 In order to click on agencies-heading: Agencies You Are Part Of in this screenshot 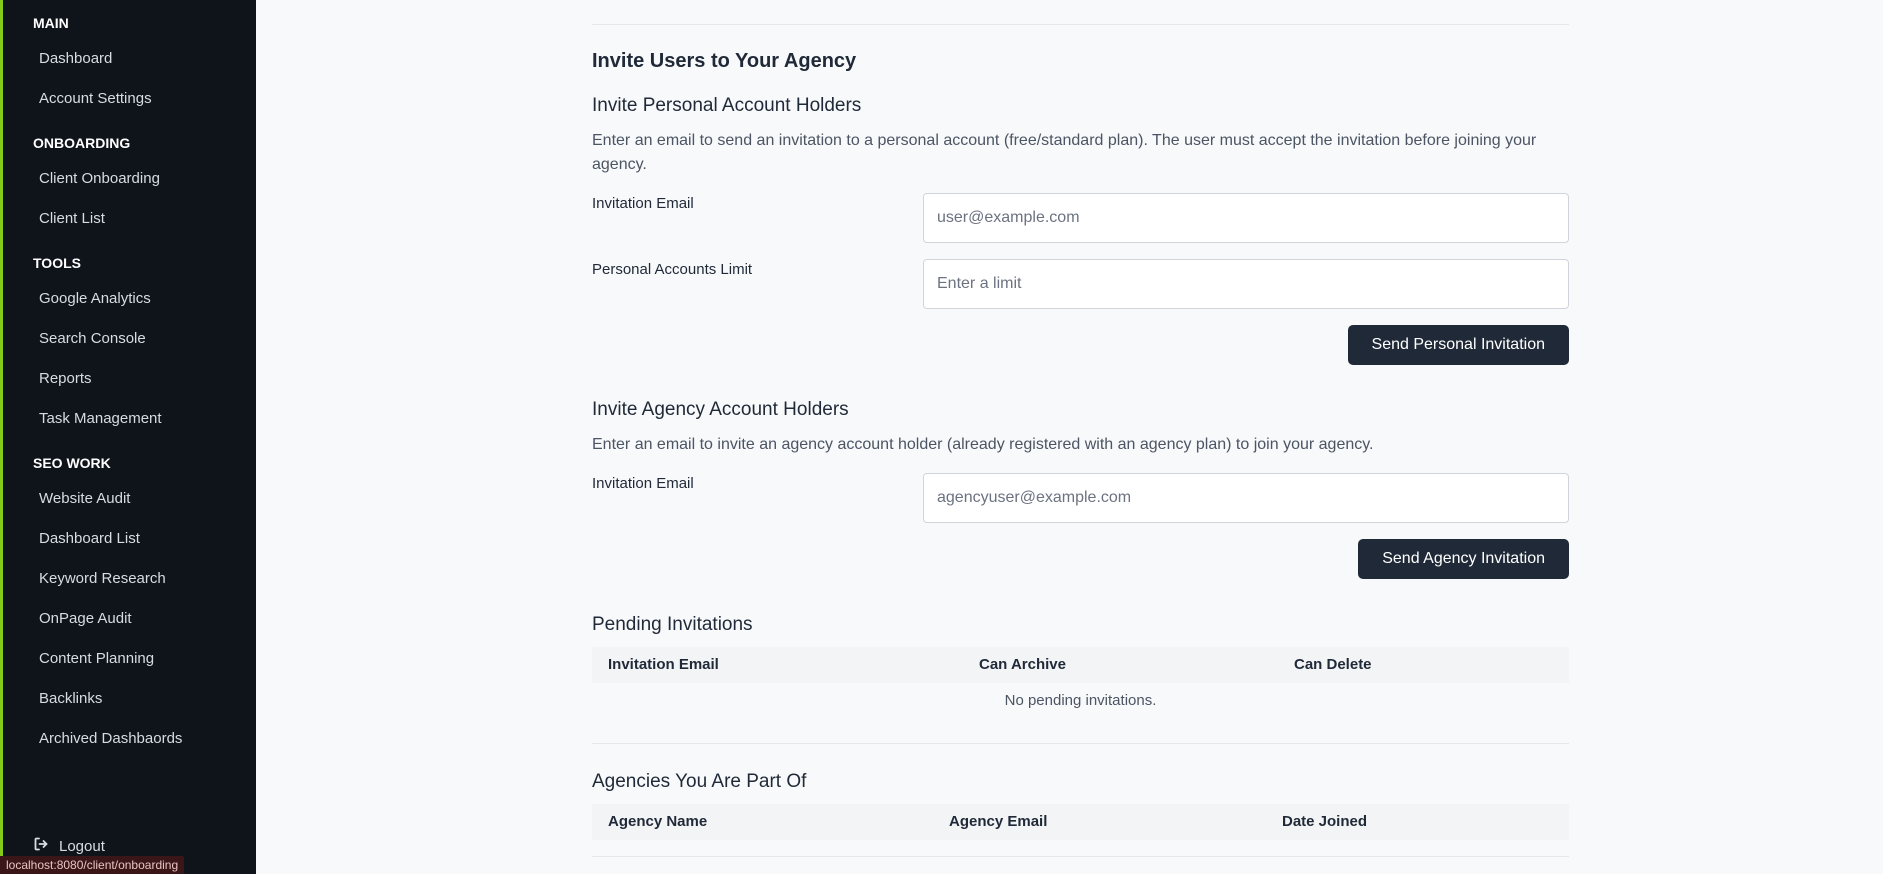, I will do `click(699, 781)`.